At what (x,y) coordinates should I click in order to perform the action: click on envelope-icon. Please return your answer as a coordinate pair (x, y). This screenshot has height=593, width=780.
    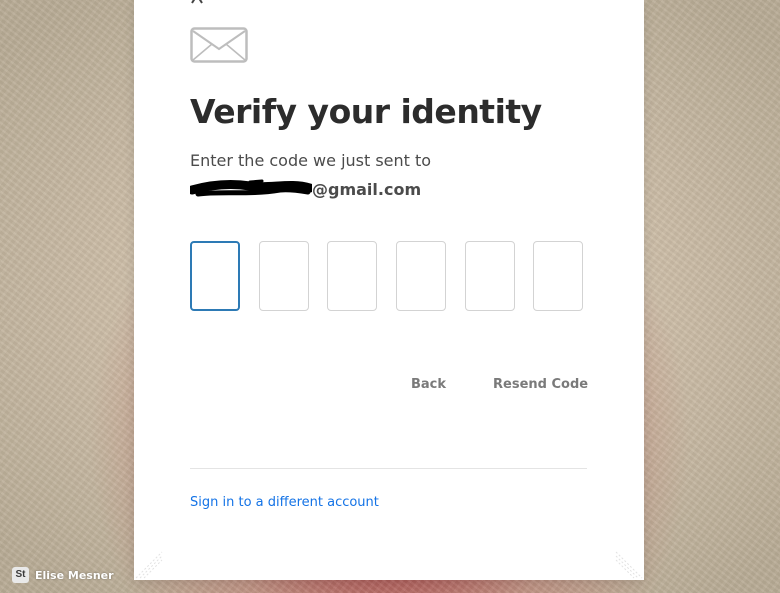
    Looking at the image, I should click on (219, 45).